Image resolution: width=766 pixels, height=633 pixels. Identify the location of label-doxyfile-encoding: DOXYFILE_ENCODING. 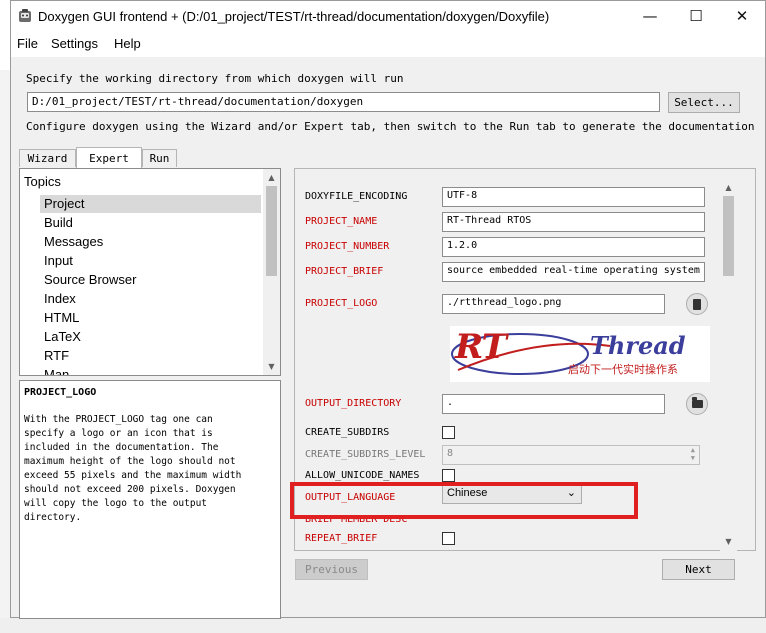
(356, 196).